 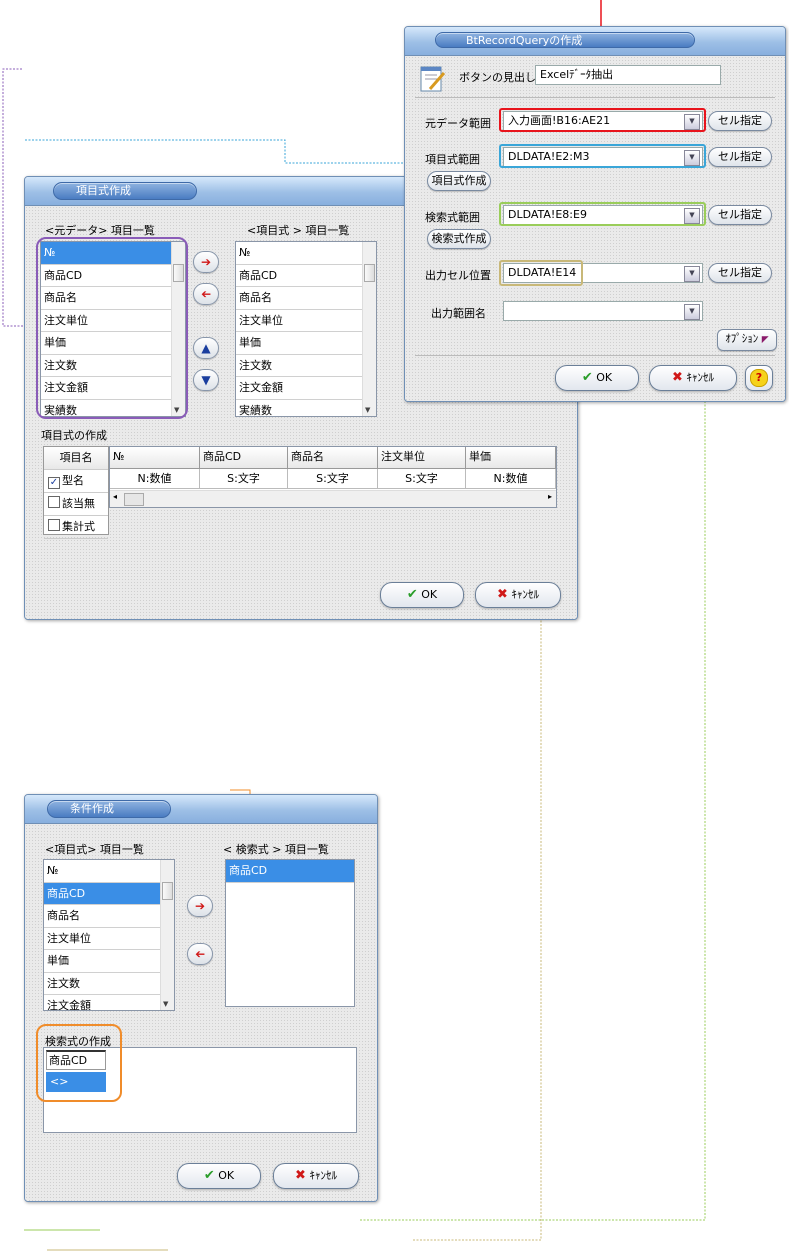 What do you see at coordinates (458, 123) in the screenshot?
I see `source-range-label: 元データ範囲` at bounding box center [458, 123].